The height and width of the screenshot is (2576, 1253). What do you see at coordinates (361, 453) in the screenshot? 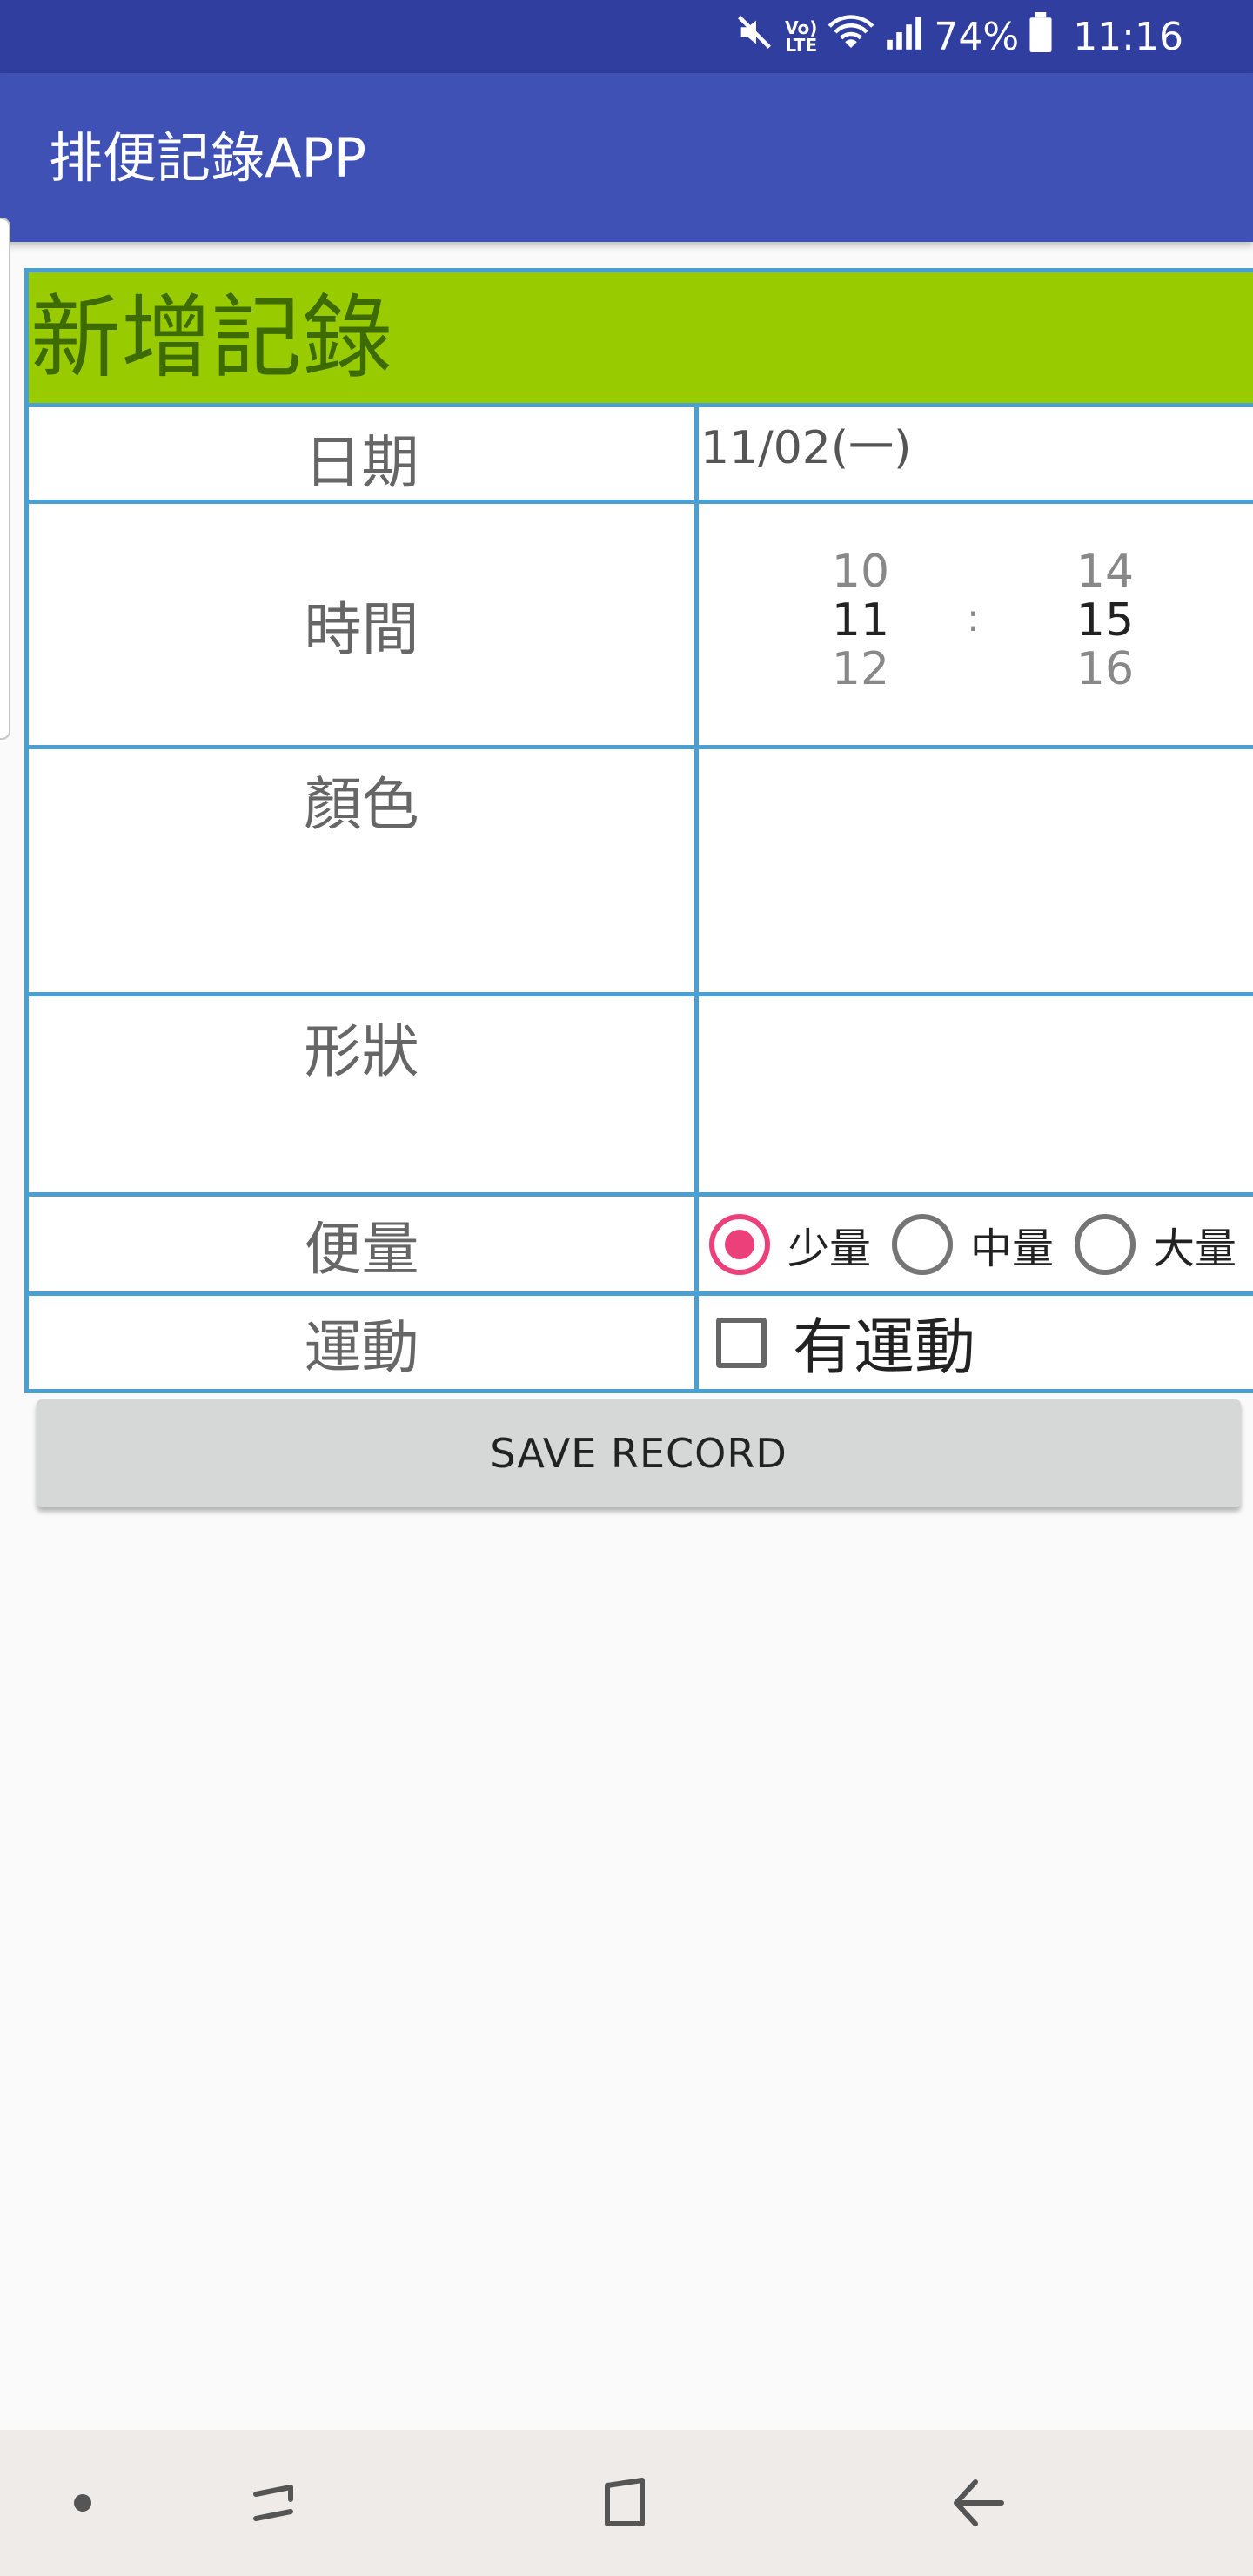
I see `date-label: 日期` at bounding box center [361, 453].